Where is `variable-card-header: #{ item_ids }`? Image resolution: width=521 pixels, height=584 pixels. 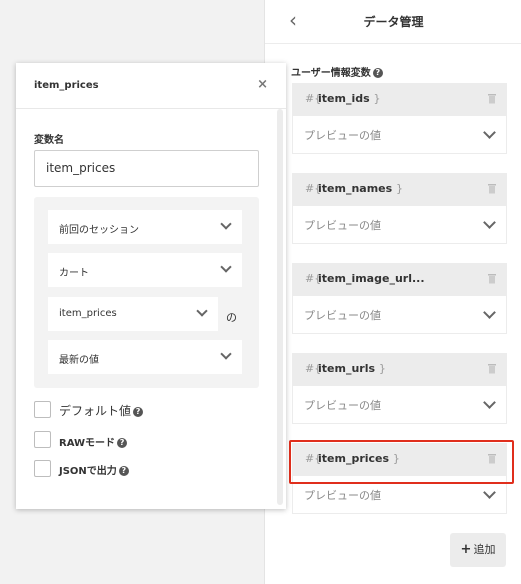 variable-card-header: #{ item_ids } is located at coordinates (399, 99).